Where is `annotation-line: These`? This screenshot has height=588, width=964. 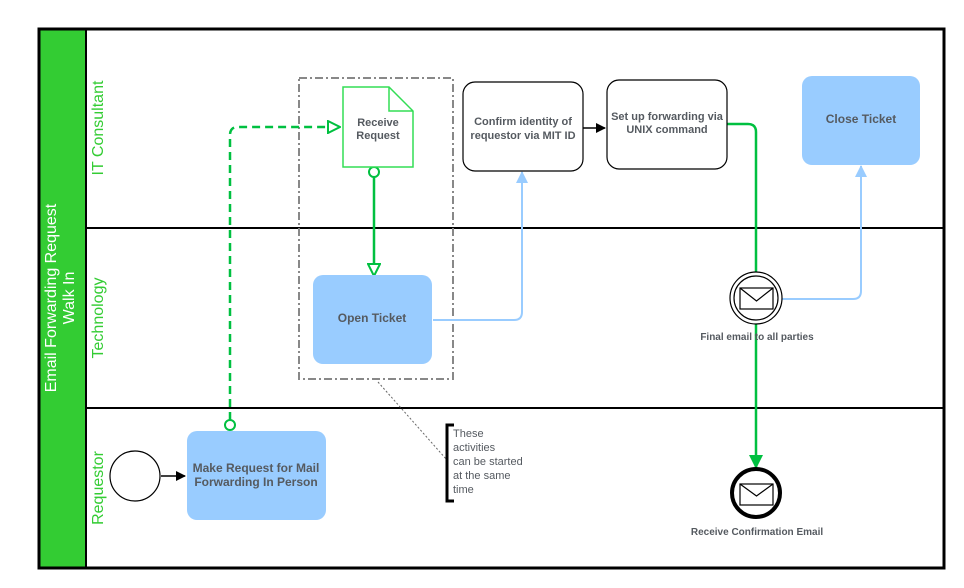
annotation-line: These is located at coordinates (468, 434).